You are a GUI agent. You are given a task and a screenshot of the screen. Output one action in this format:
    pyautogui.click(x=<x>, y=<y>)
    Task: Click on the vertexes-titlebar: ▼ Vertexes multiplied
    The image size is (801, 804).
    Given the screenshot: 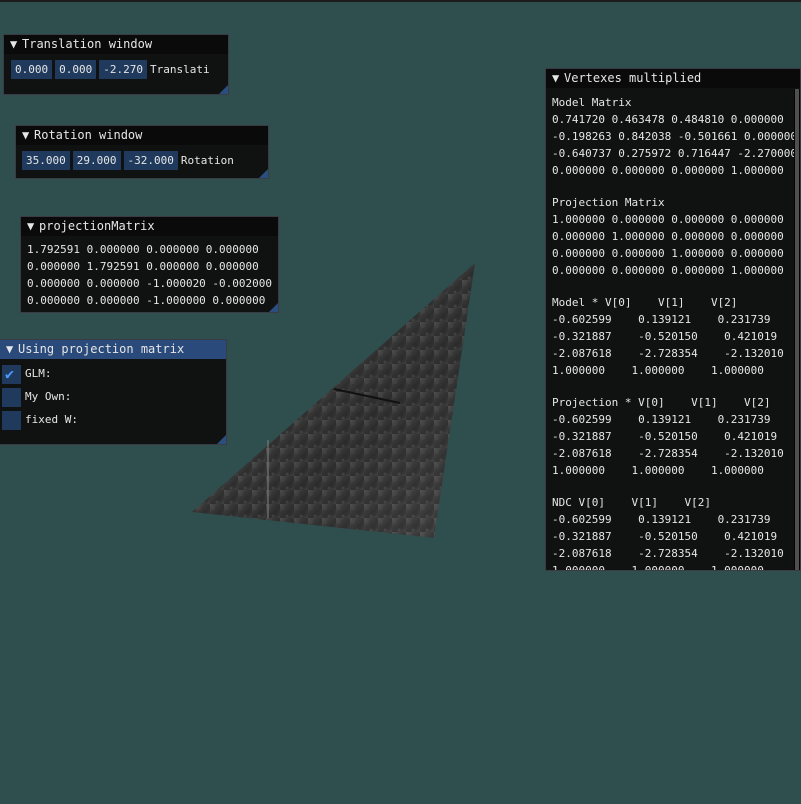 What is the action you would take?
    pyautogui.click(x=673, y=78)
    